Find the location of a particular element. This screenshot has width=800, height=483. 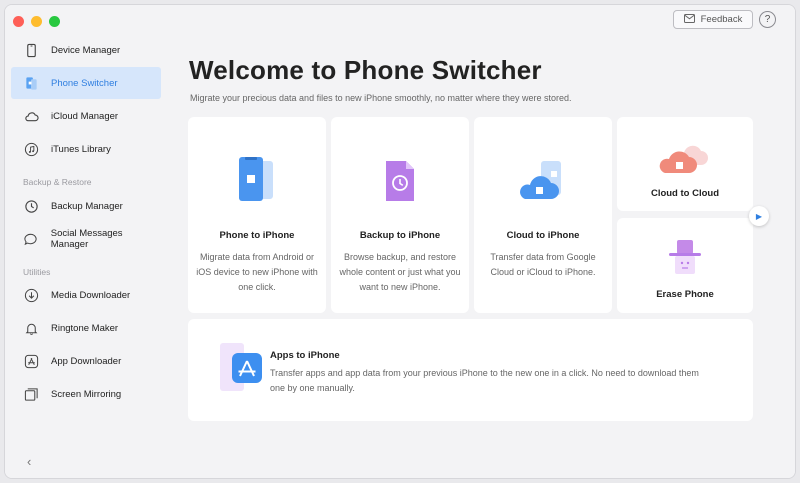

sidebar-item-icloud-manager: iCloud Manager is located at coordinates (86, 116).